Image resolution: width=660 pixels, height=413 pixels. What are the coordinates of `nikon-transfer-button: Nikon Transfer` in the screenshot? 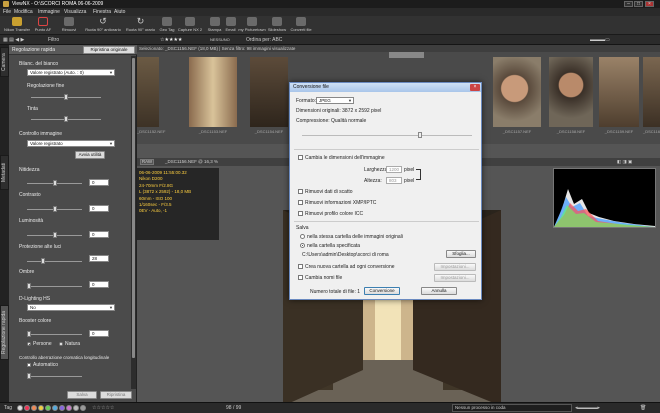 It's located at (17, 26).